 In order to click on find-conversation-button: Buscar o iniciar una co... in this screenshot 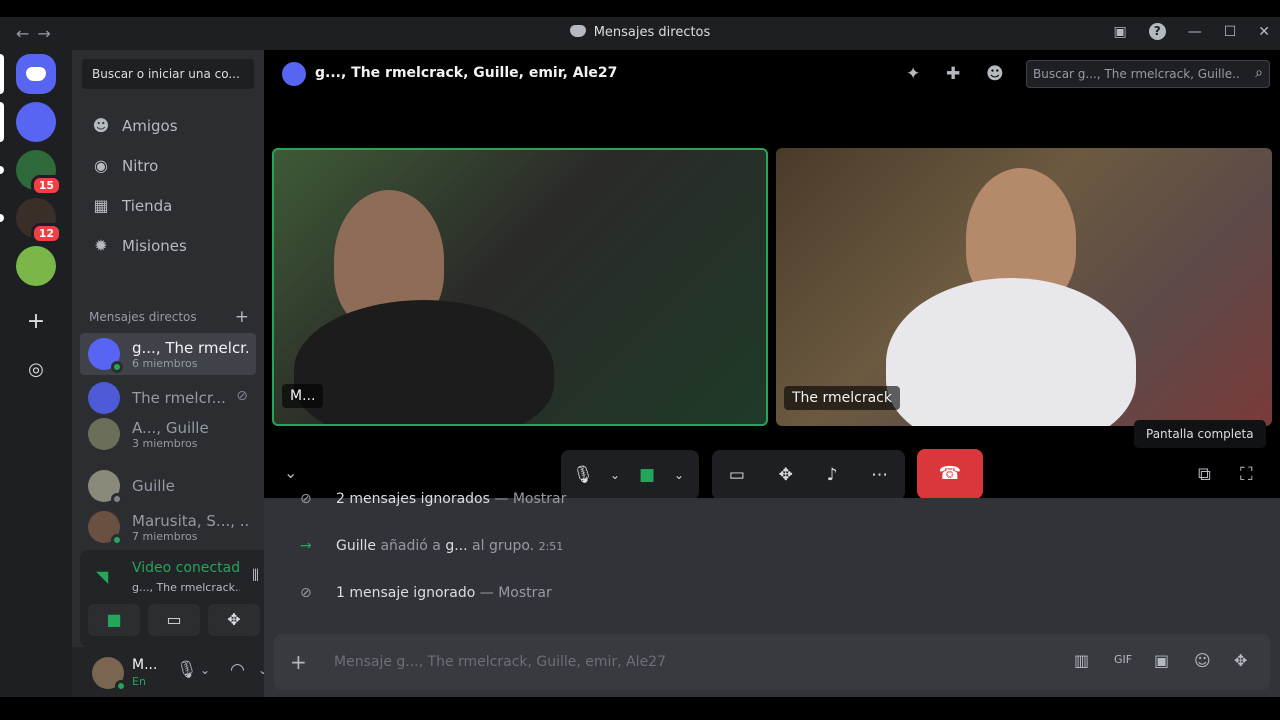, I will do `click(168, 74)`.